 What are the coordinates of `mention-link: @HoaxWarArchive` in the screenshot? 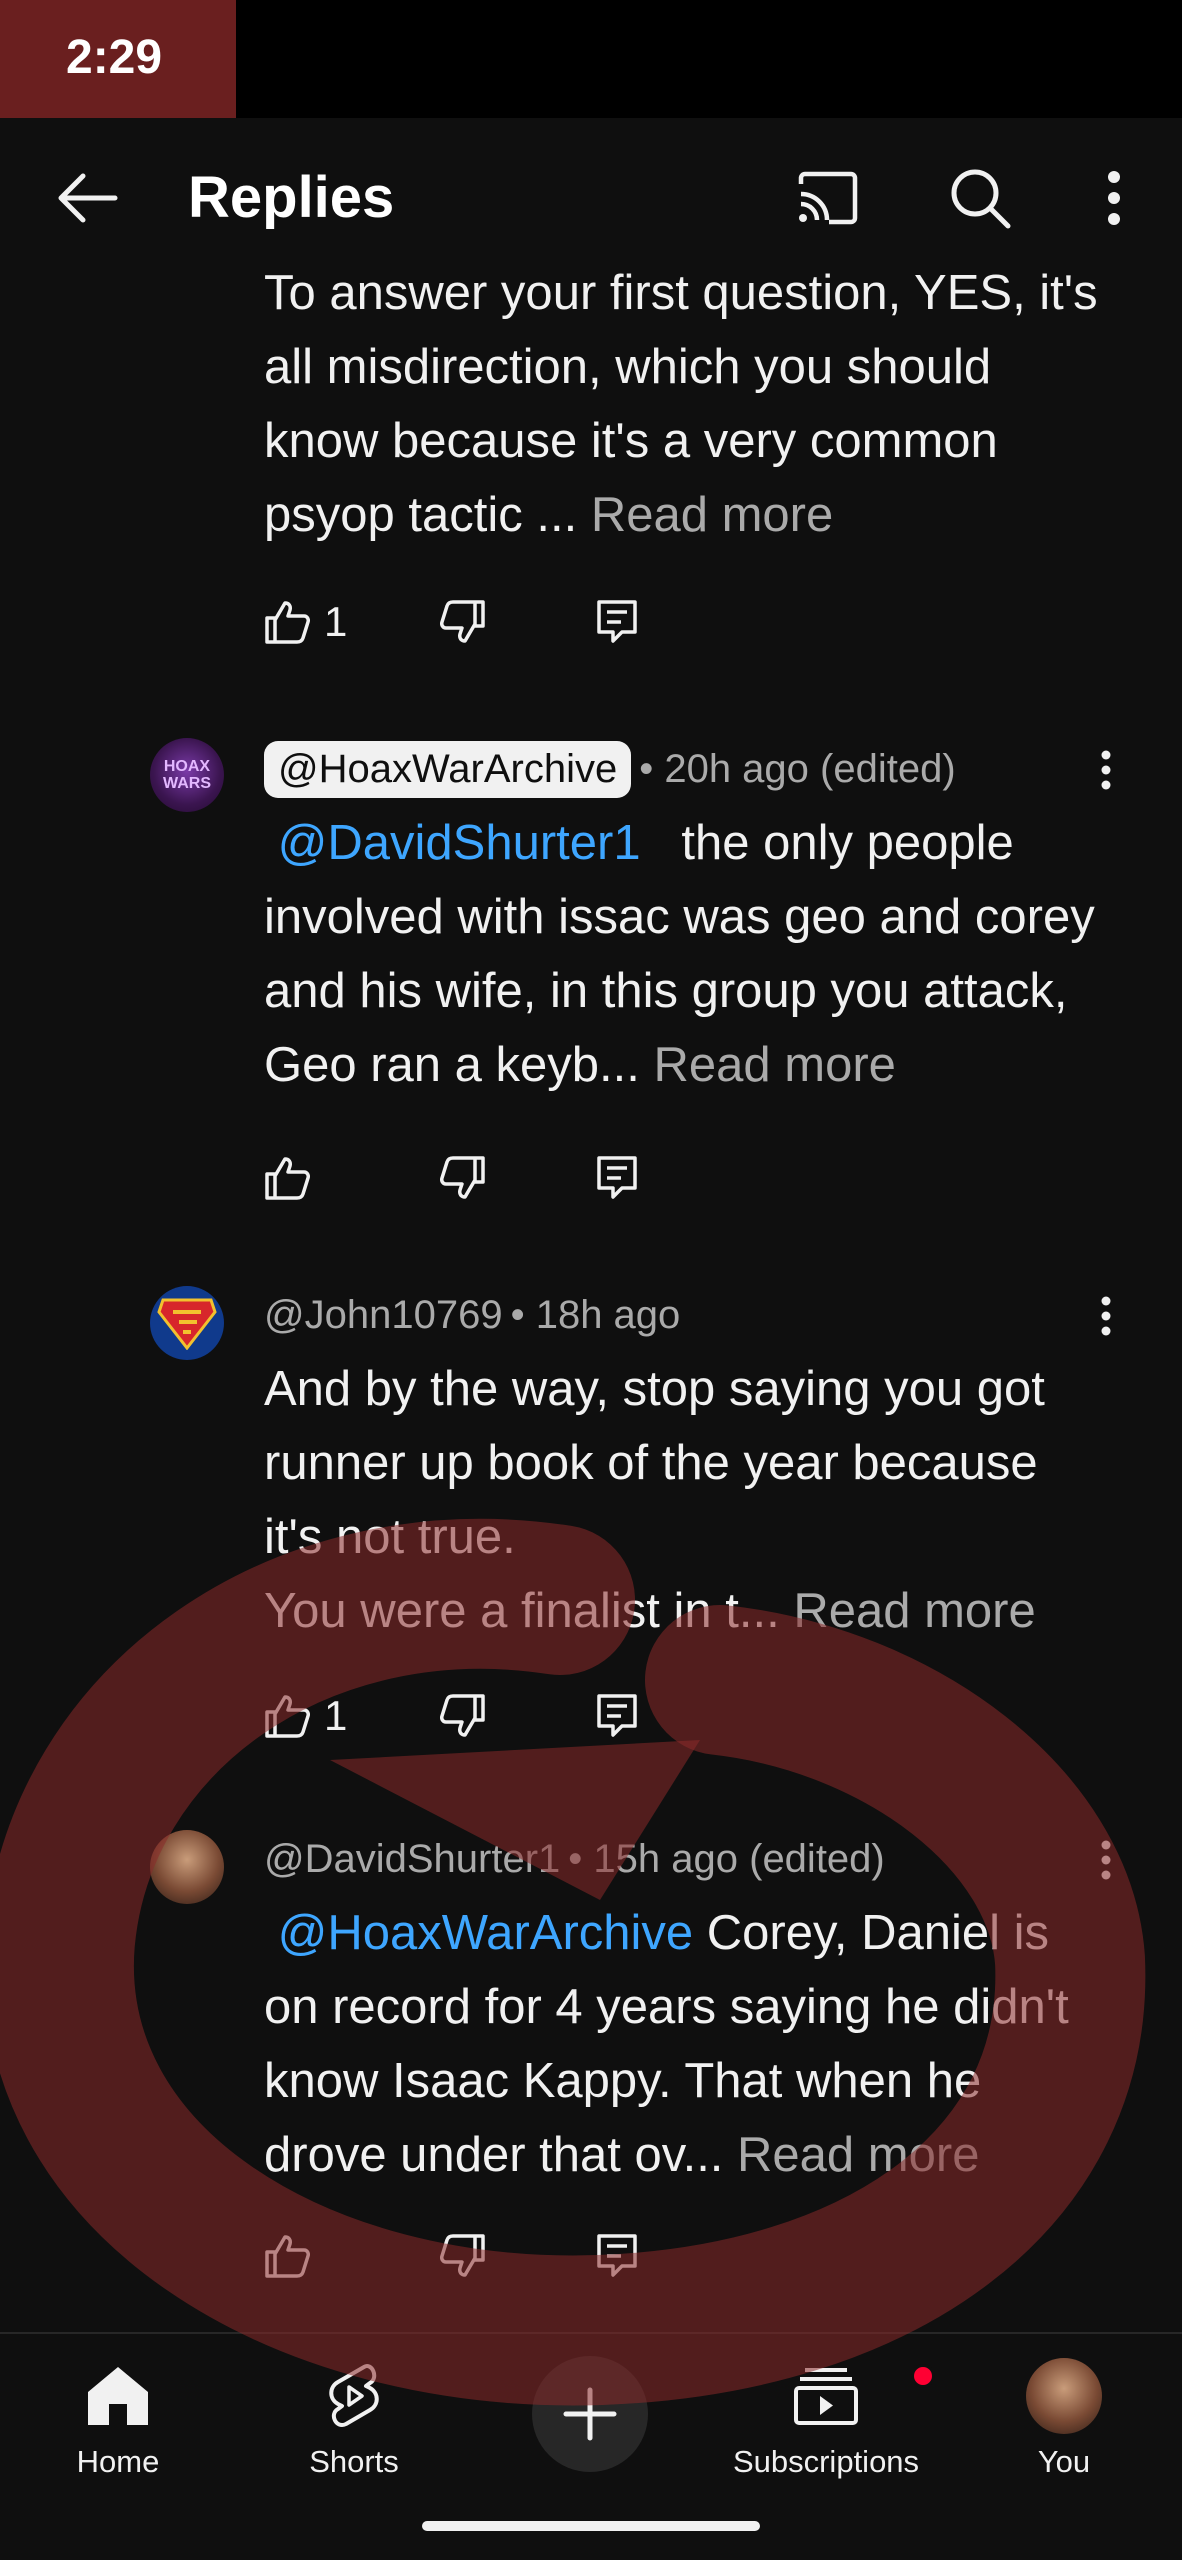 It's located at (486, 1933).